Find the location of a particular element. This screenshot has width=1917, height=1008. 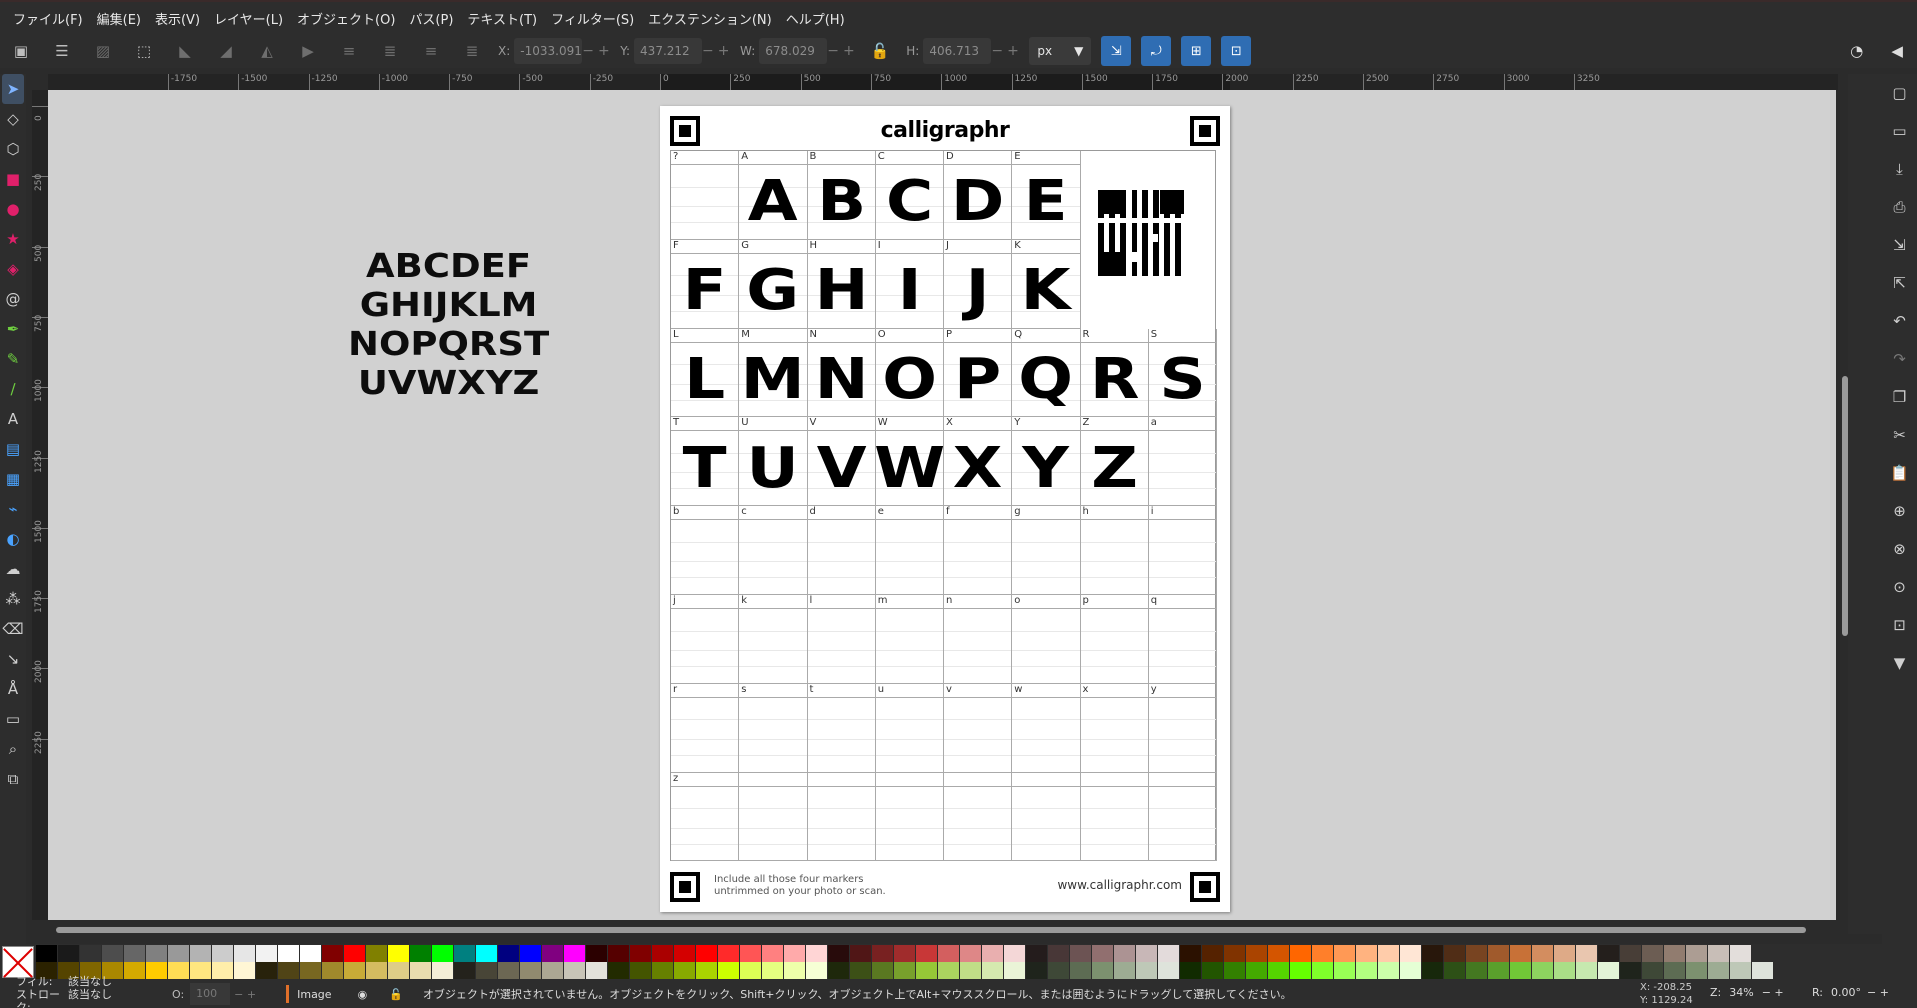

lower-to-bottom-icon: ≣ is located at coordinates (472, 51).